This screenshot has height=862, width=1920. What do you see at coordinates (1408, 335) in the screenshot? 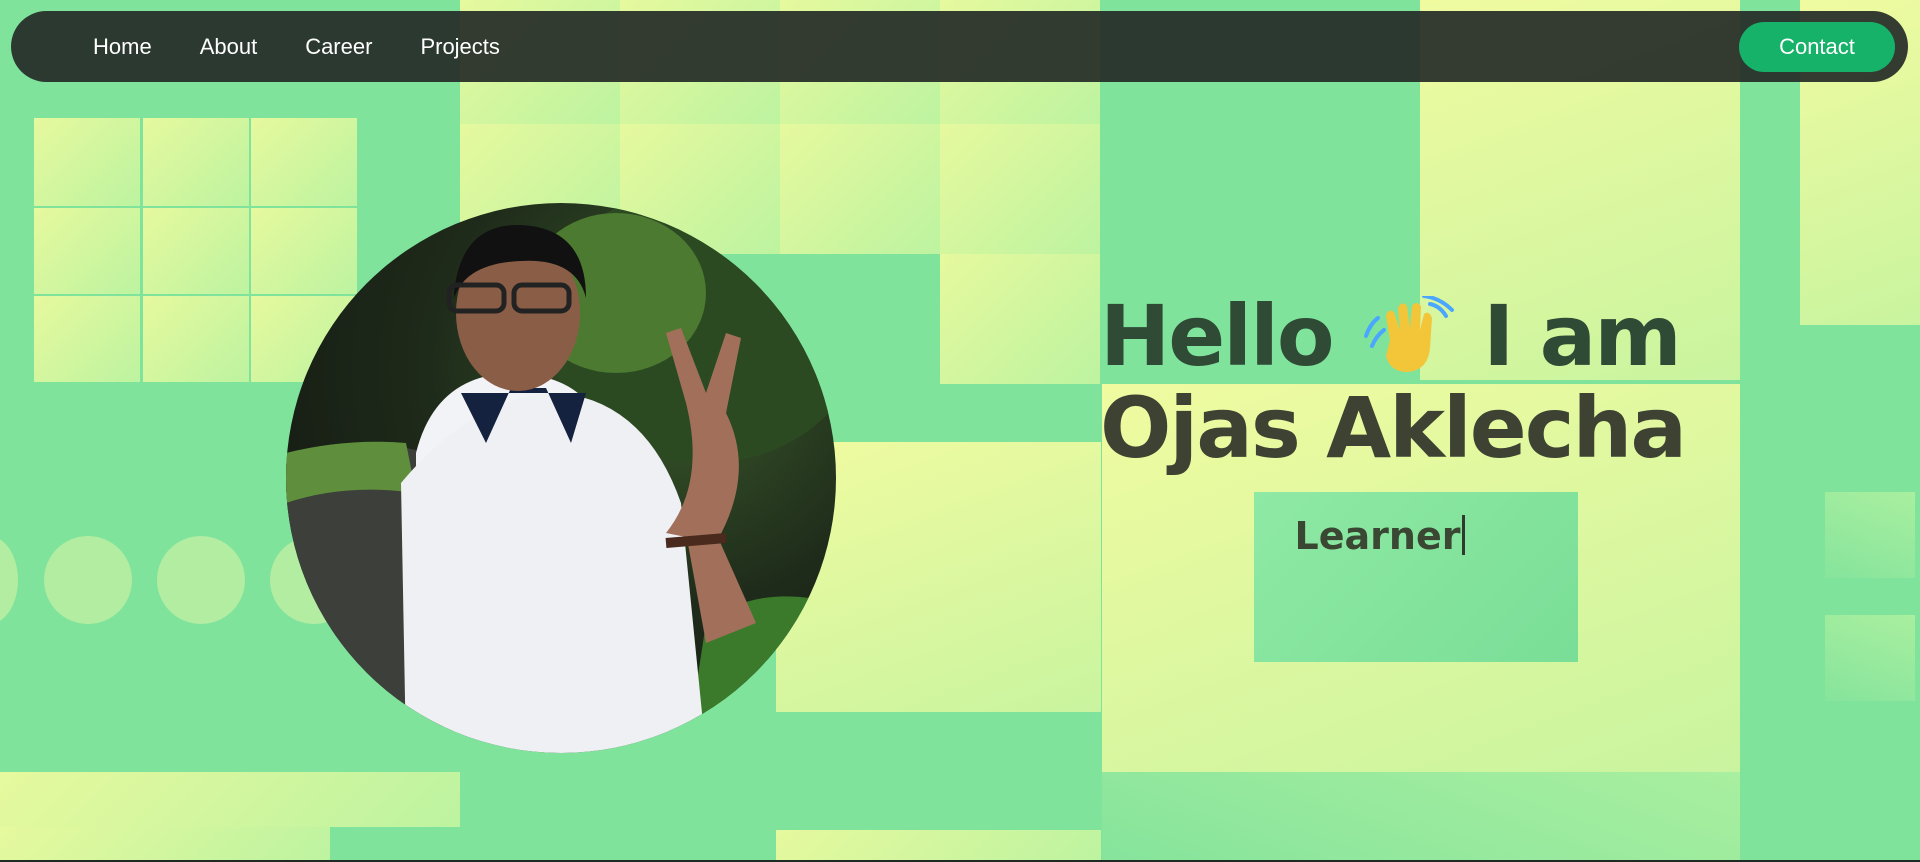
I see `waving-hand-icon` at bounding box center [1408, 335].